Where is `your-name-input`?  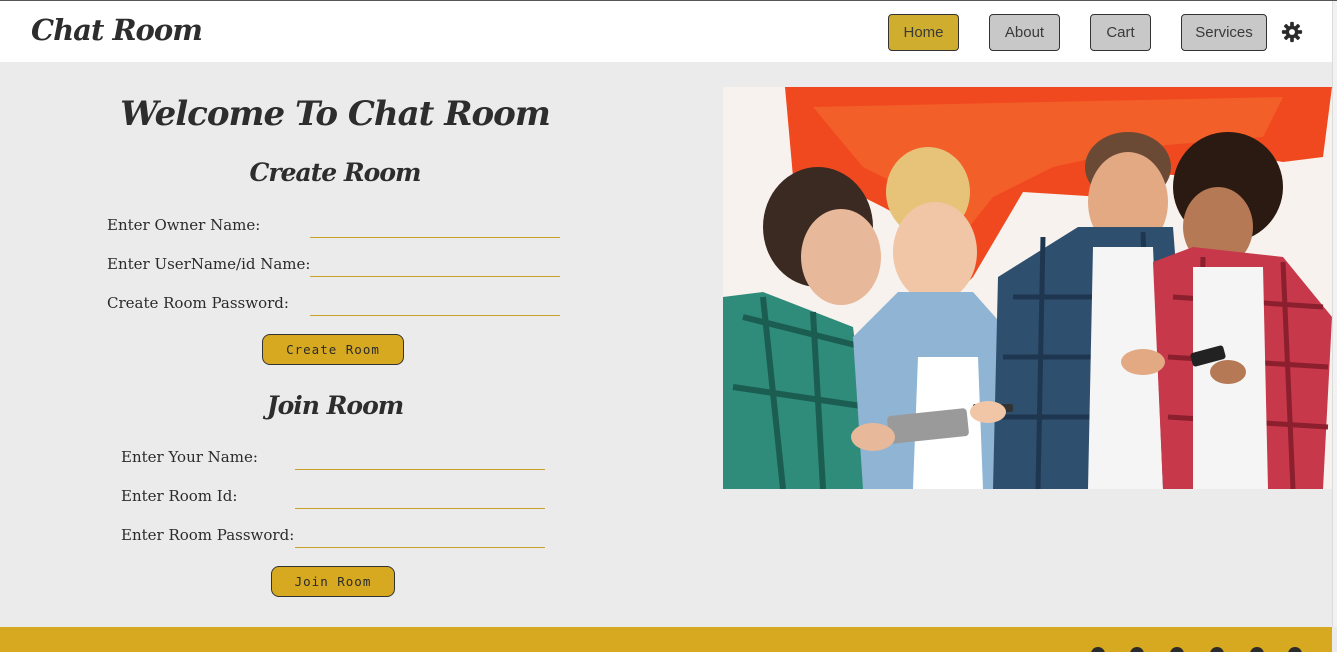
your-name-input is located at coordinates (420, 459).